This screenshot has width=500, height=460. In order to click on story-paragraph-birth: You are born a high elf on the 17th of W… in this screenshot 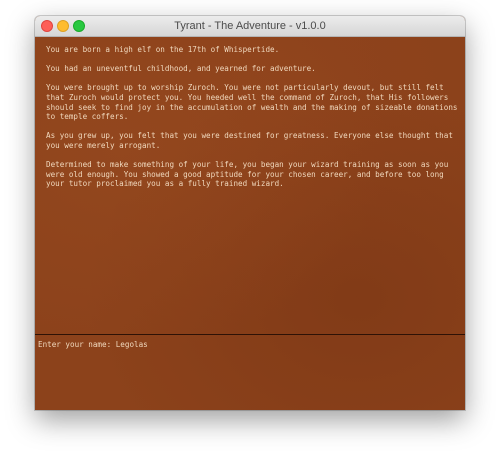, I will do `click(163, 49)`.